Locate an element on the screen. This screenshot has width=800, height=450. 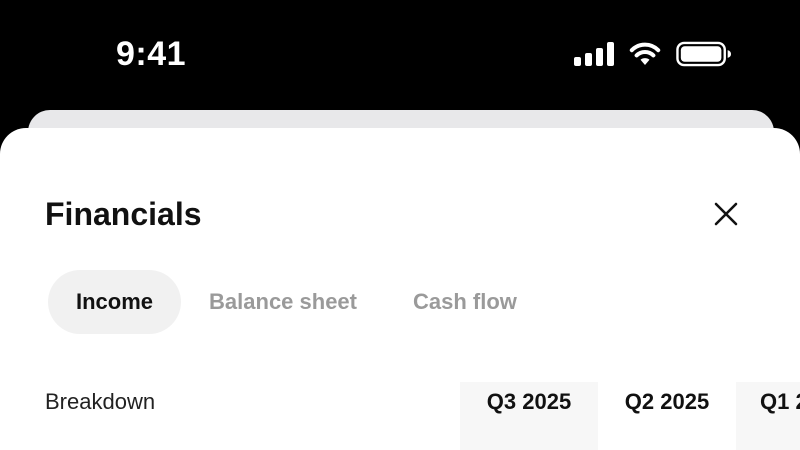
battery-icon is located at coordinates (704, 54).